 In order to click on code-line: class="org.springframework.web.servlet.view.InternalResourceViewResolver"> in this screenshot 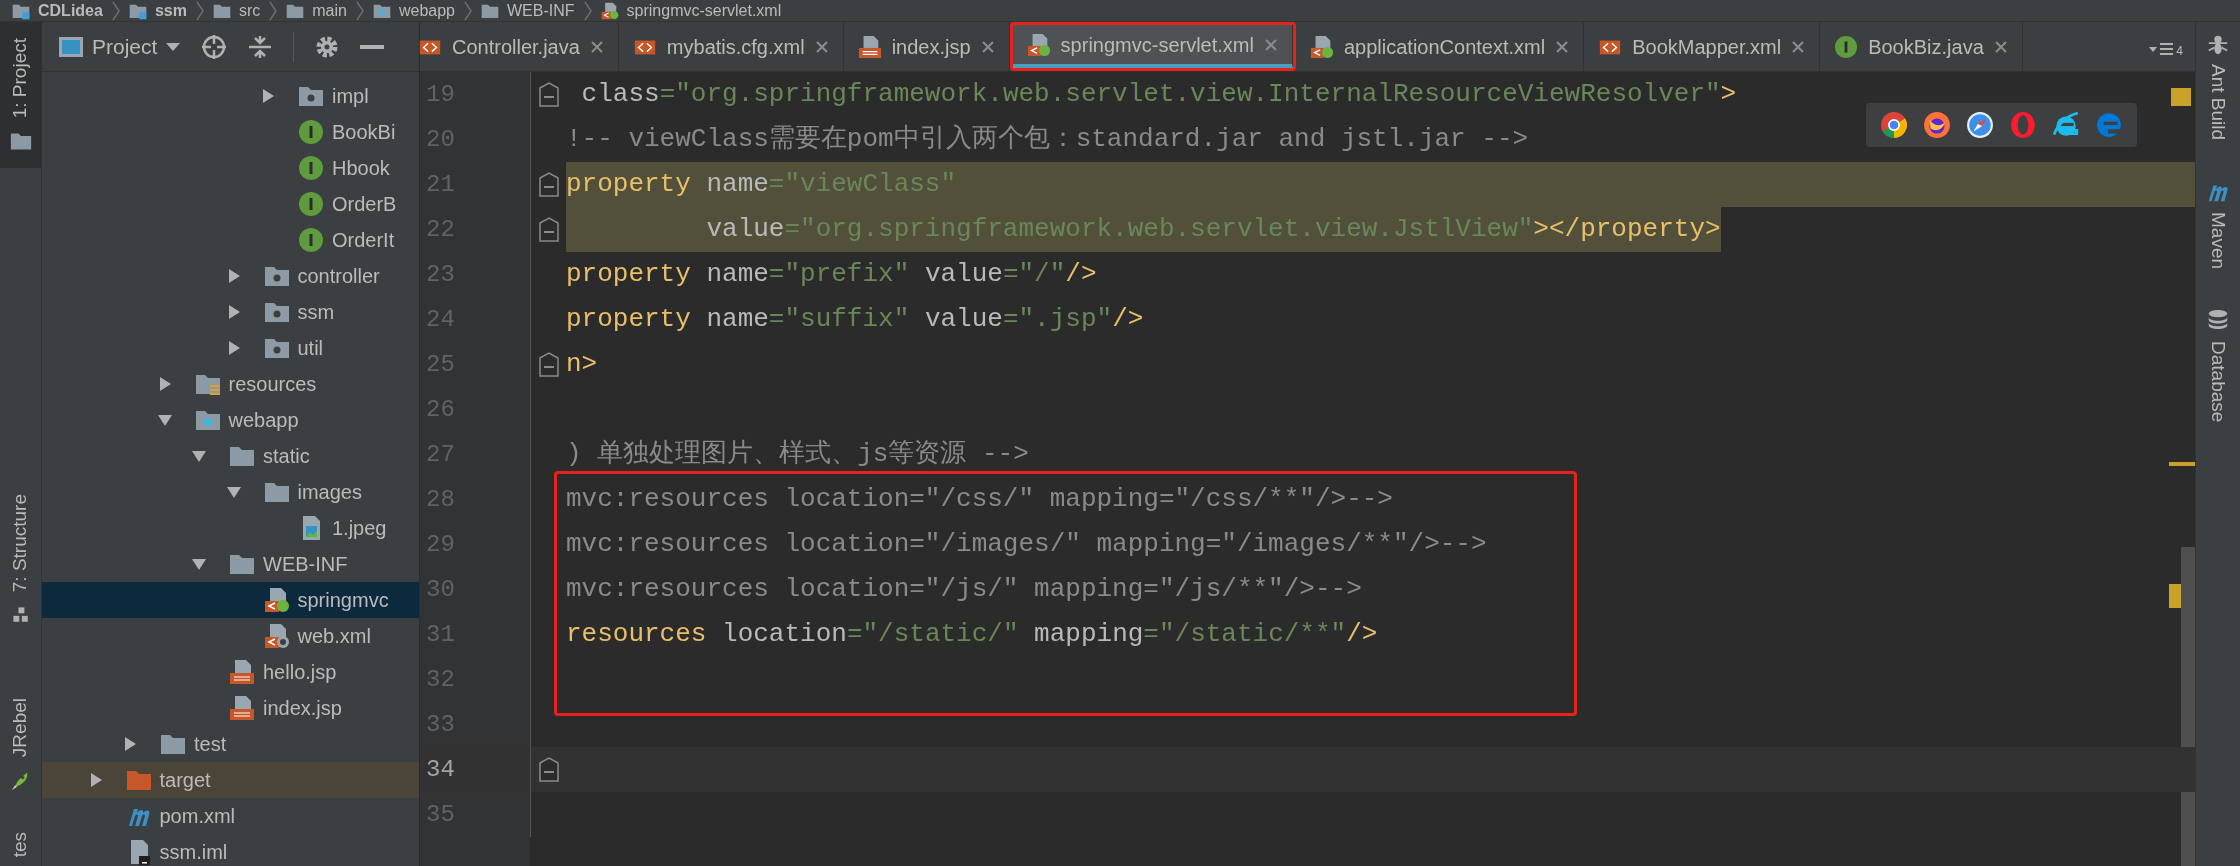, I will do `click(1158, 94)`.